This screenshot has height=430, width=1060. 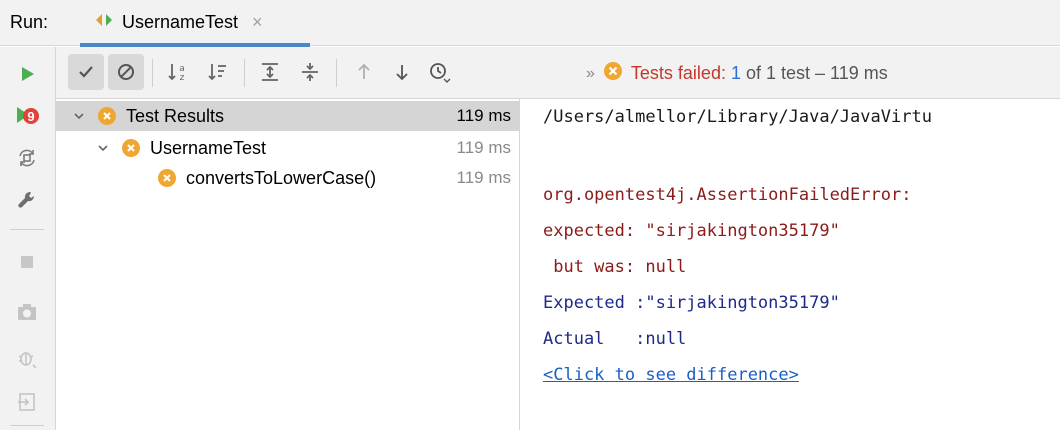 I want to click on tree-row-label: Test Results, so click(x=175, y=115).